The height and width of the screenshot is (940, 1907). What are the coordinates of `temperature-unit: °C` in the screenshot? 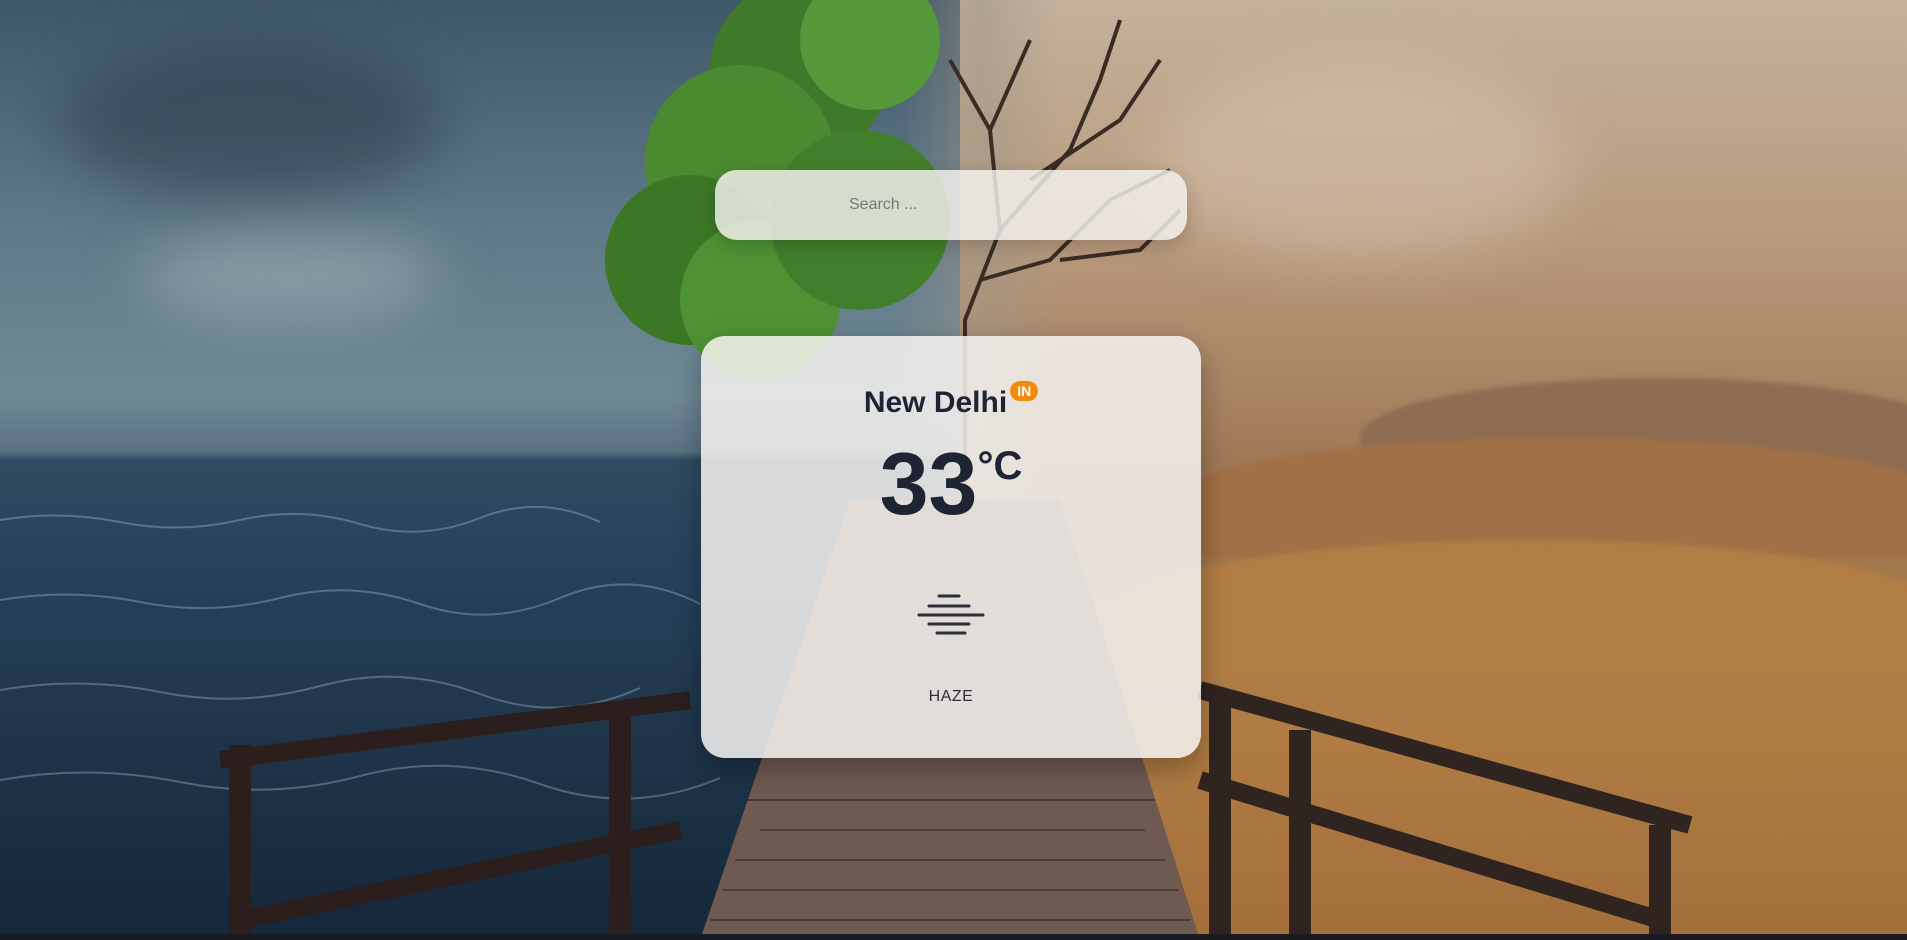 It's located at (1000, 466).